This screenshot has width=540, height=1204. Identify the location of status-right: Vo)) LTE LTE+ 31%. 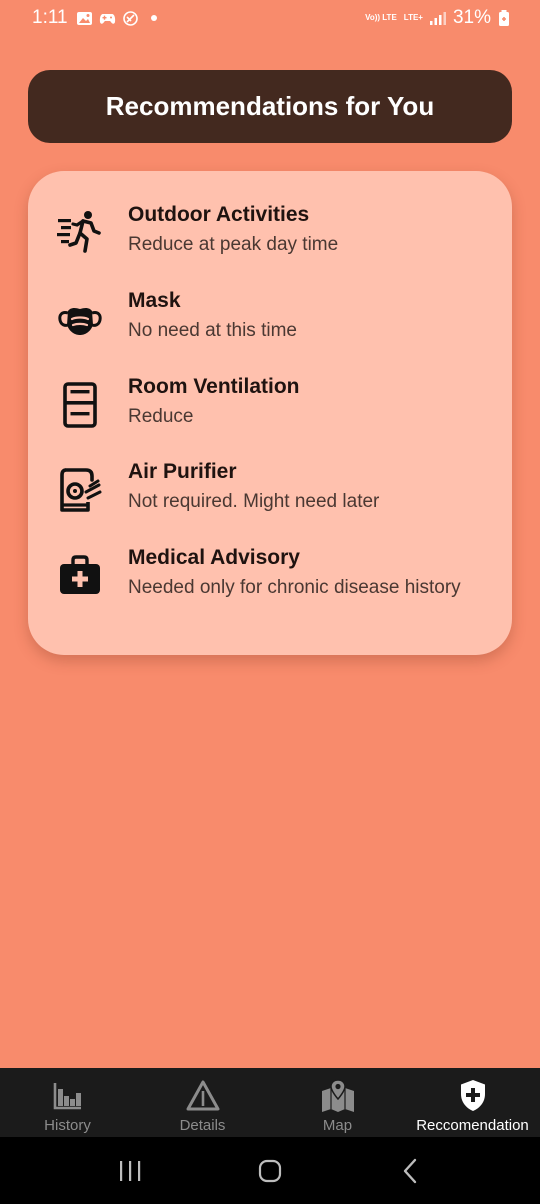
(437, 18).